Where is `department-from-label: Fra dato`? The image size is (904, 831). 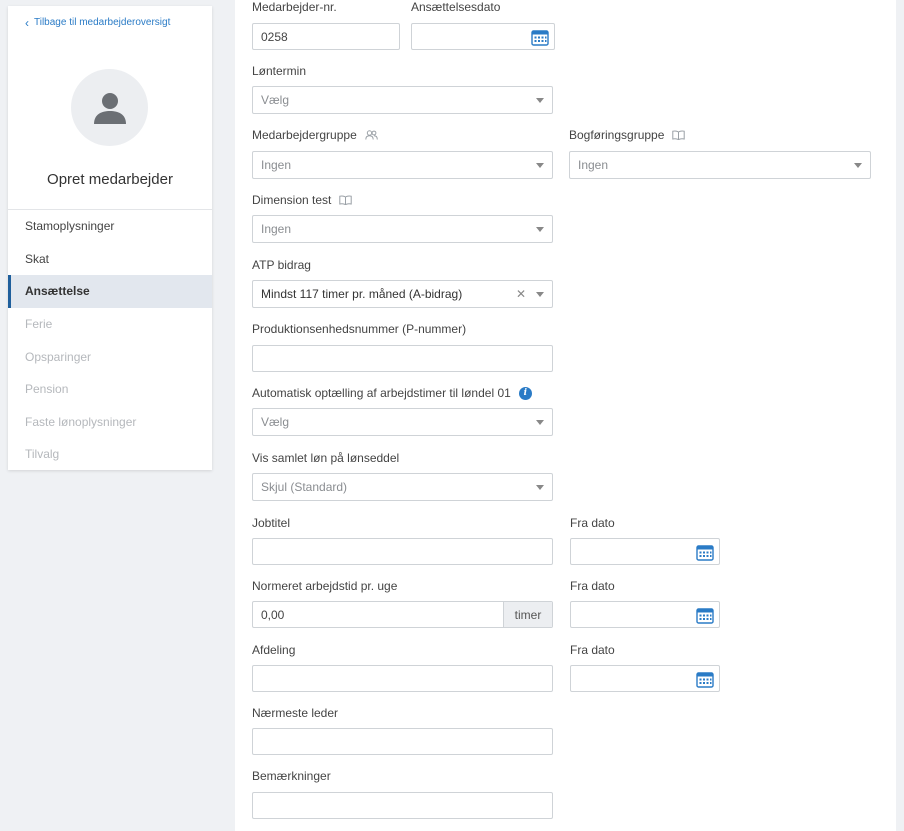 department-from-label: Fra dato is located at coordinates (592, 650).